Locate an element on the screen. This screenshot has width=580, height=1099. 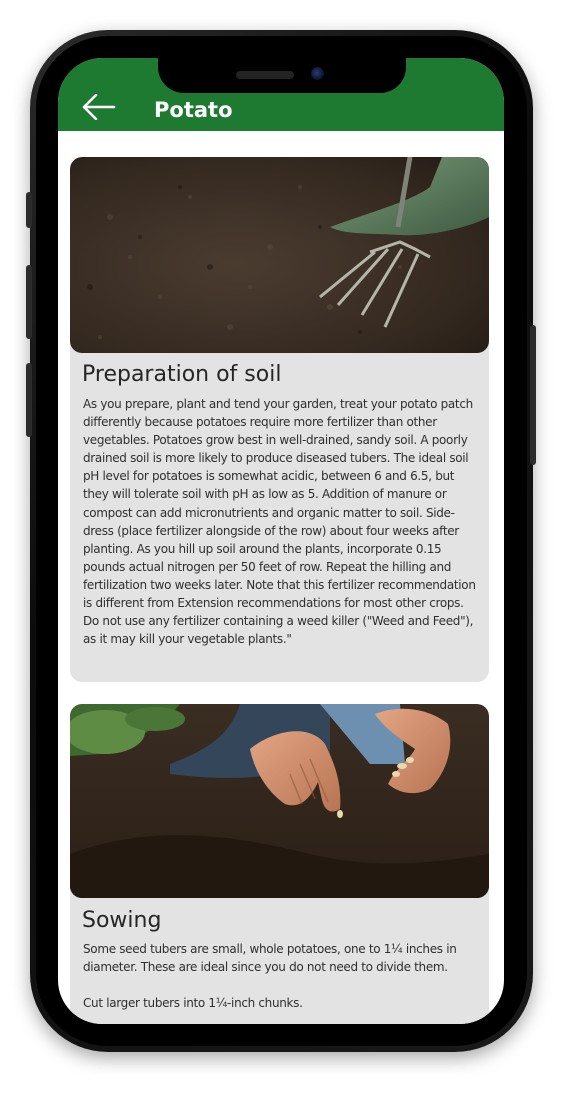
back-arrow-icon is located at coordinates (99, 107).